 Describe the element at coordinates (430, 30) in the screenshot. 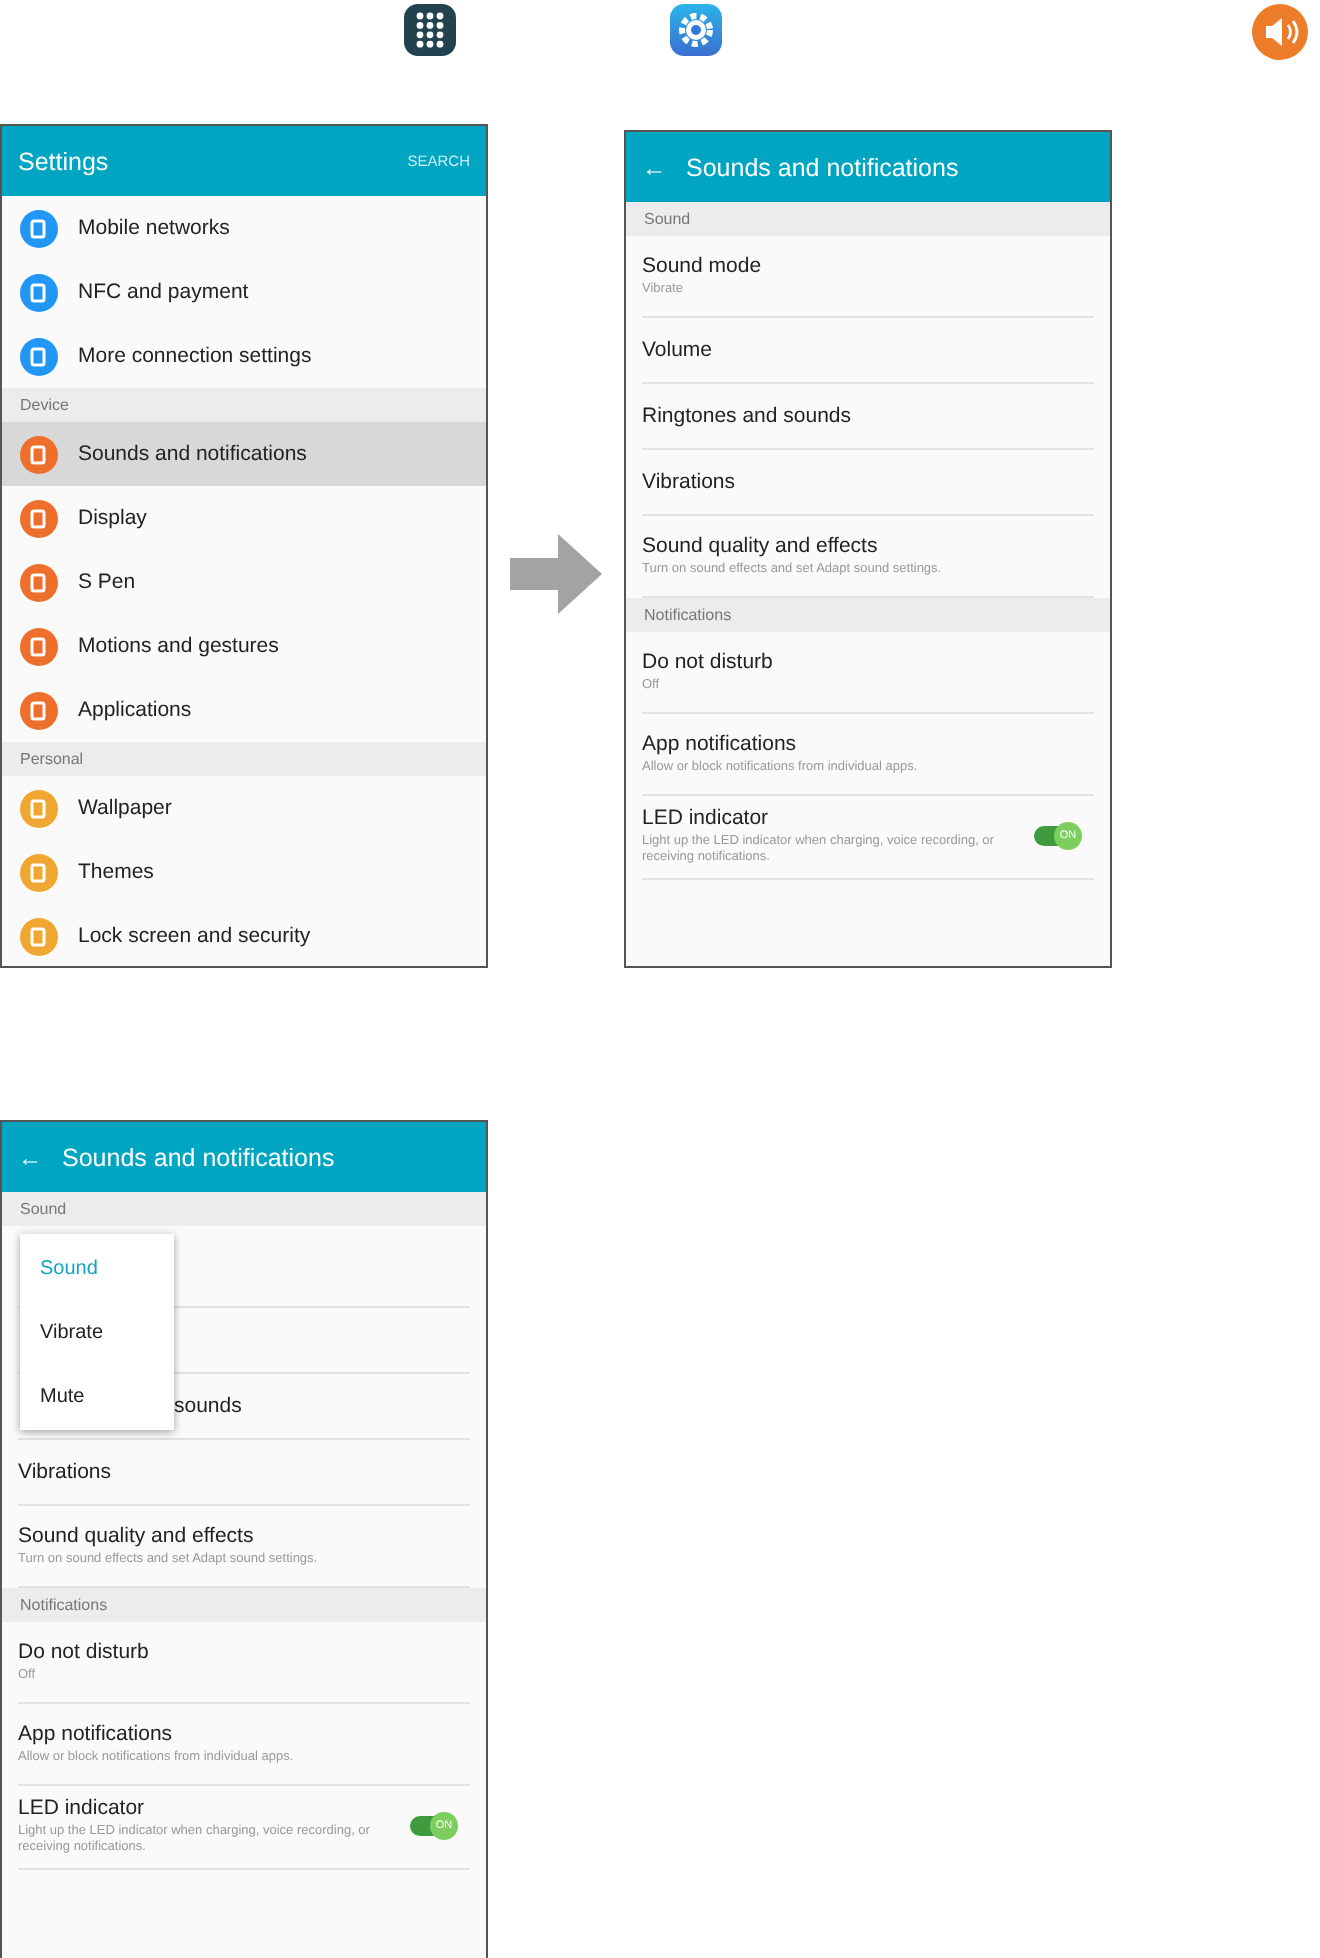

I see `apps-icon` at that location.